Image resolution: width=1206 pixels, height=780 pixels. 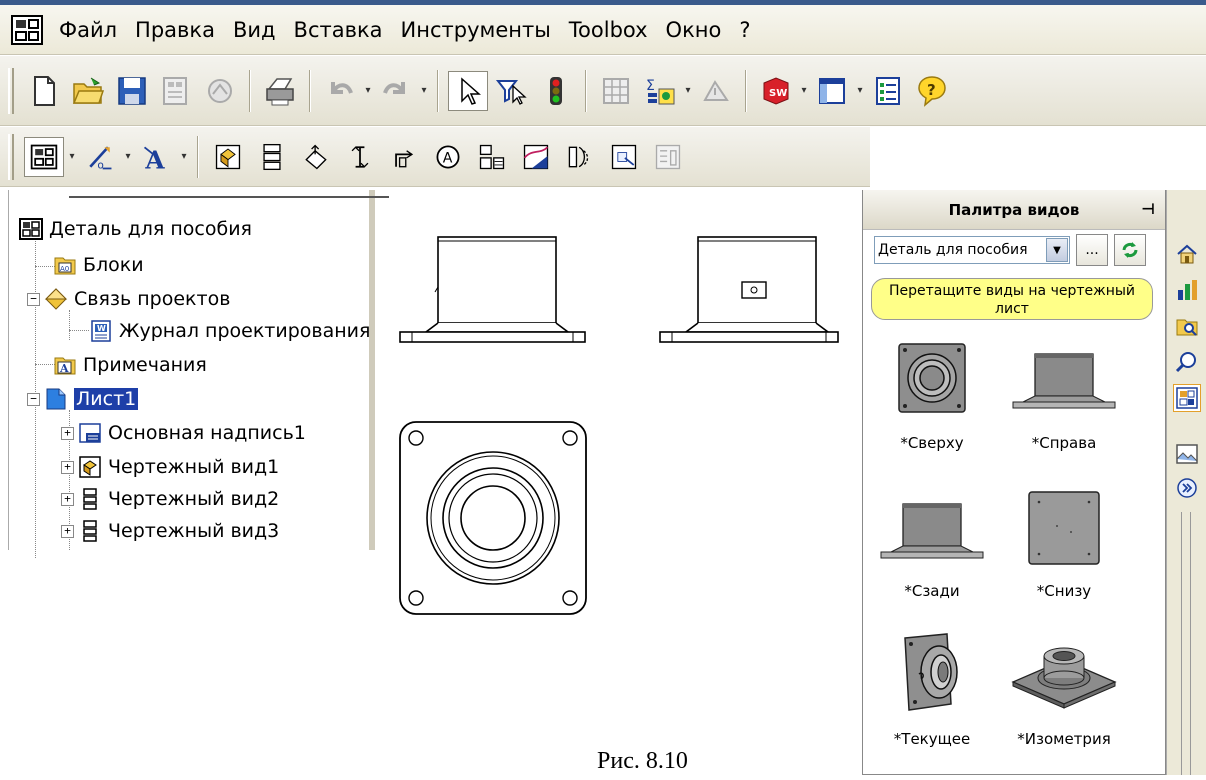 I want to click on empty-view-button, so click(x=668, y=157).